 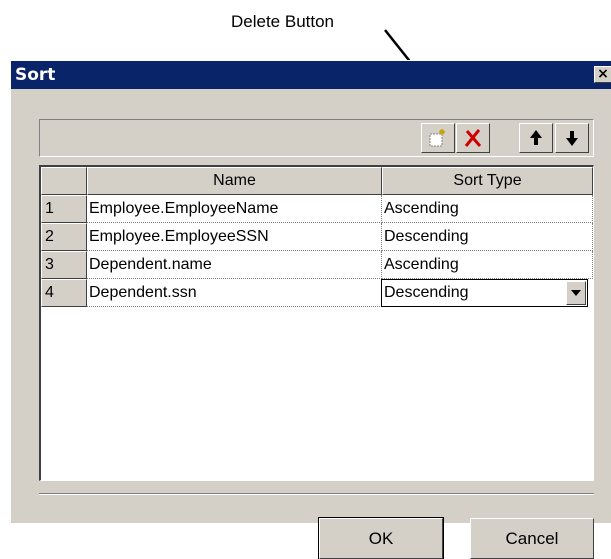 I want to click on row-number: 4, so click(x=64, y=293).